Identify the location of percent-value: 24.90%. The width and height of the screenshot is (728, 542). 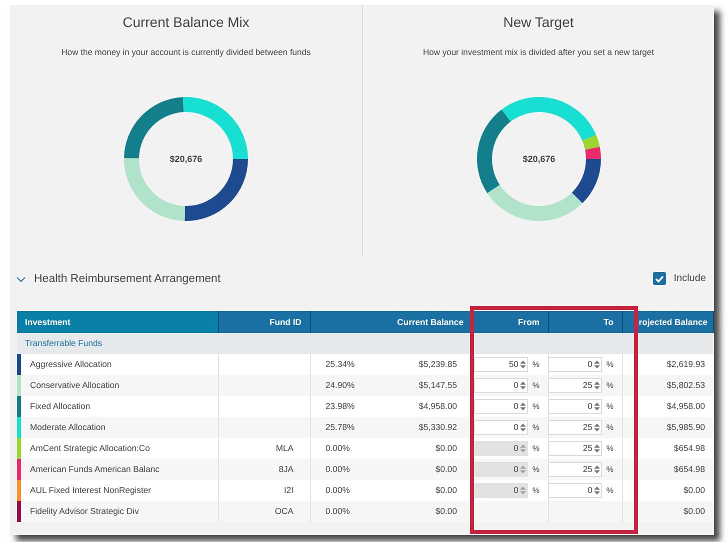
(340, 385).